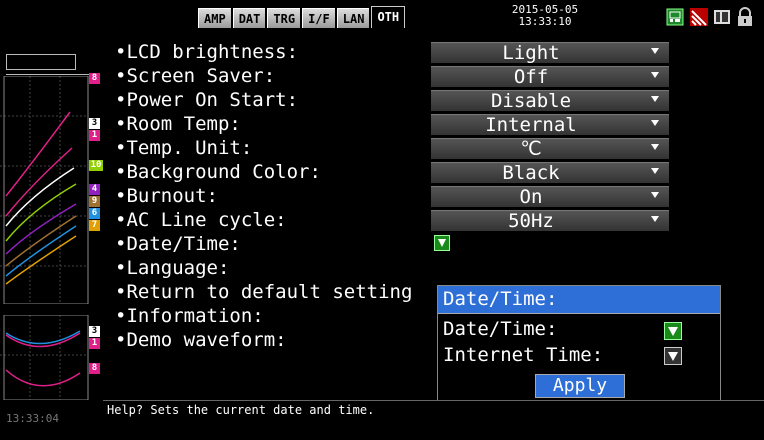 The width and height of the screenshot is (764, 440). Describe the element at coordinates (550, 125) in the screenshot. I see `room-temp-select: Internal` at that location.